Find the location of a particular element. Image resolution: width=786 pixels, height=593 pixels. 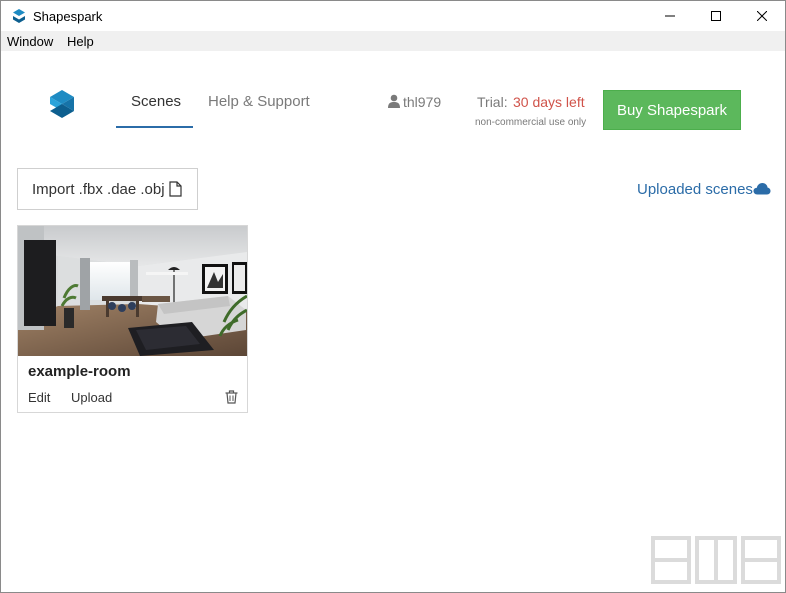

uploaded-scenes-link: Uploaded scenes is located at coordinates (695, 189).